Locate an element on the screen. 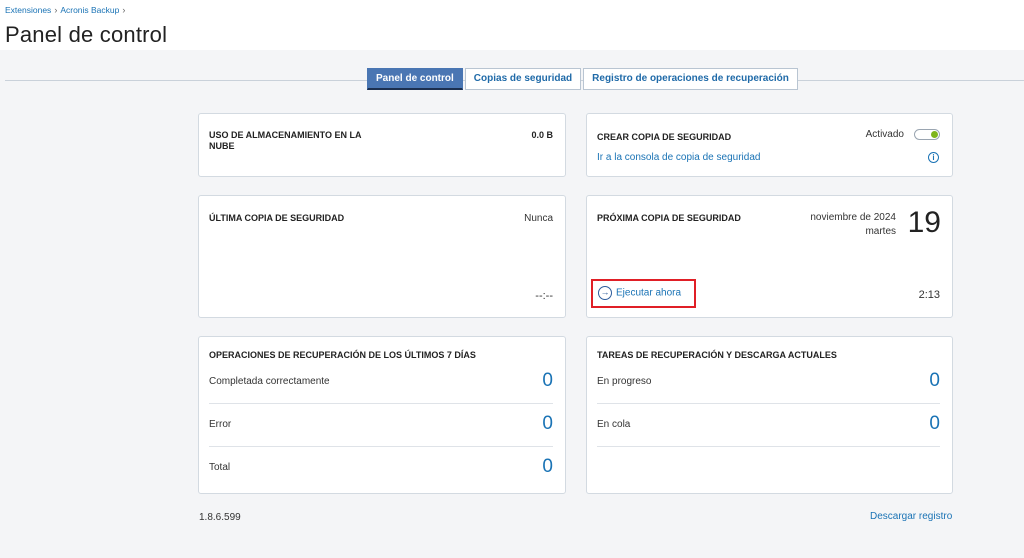  arrow-right-circle-icon: → is located at coordinates (605, 293).